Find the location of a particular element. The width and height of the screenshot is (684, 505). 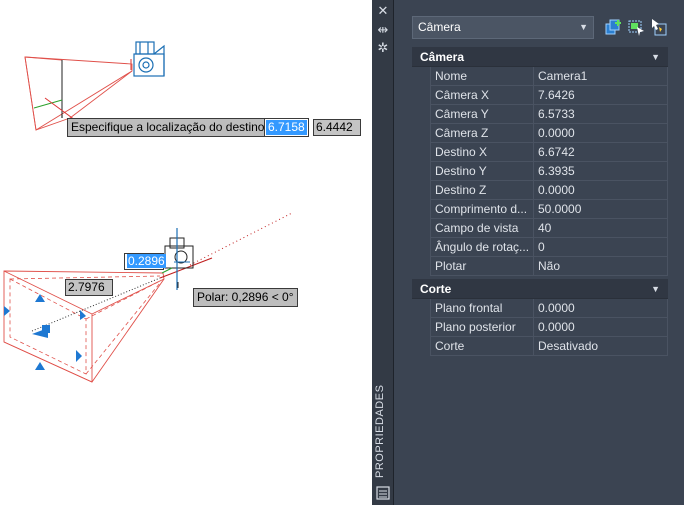

target-y-input: 6.4442 is located at coordinates (337, 127).